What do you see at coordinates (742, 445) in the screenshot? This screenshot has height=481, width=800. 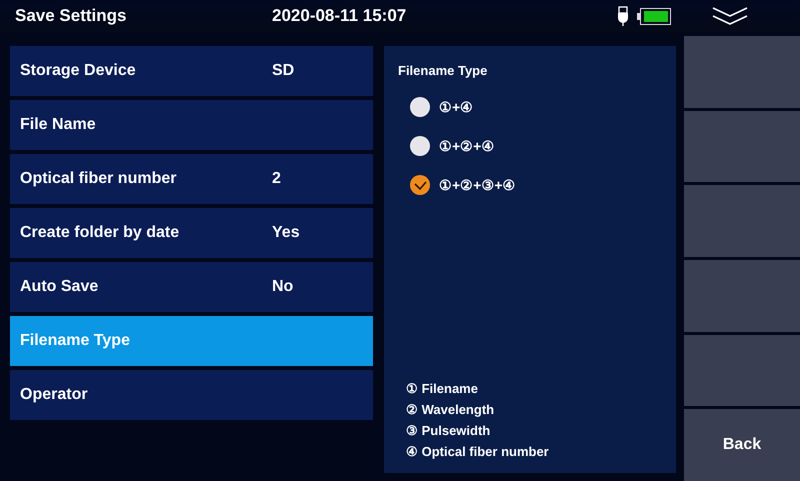 I see `back-button: Back` at bounding box center [742, 445].